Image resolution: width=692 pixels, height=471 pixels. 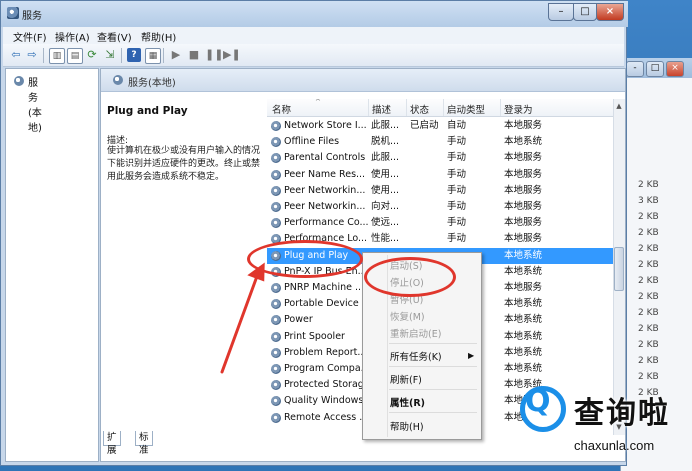 I want to click on context-resume: 恢复(M), so click(x=407, y=316).